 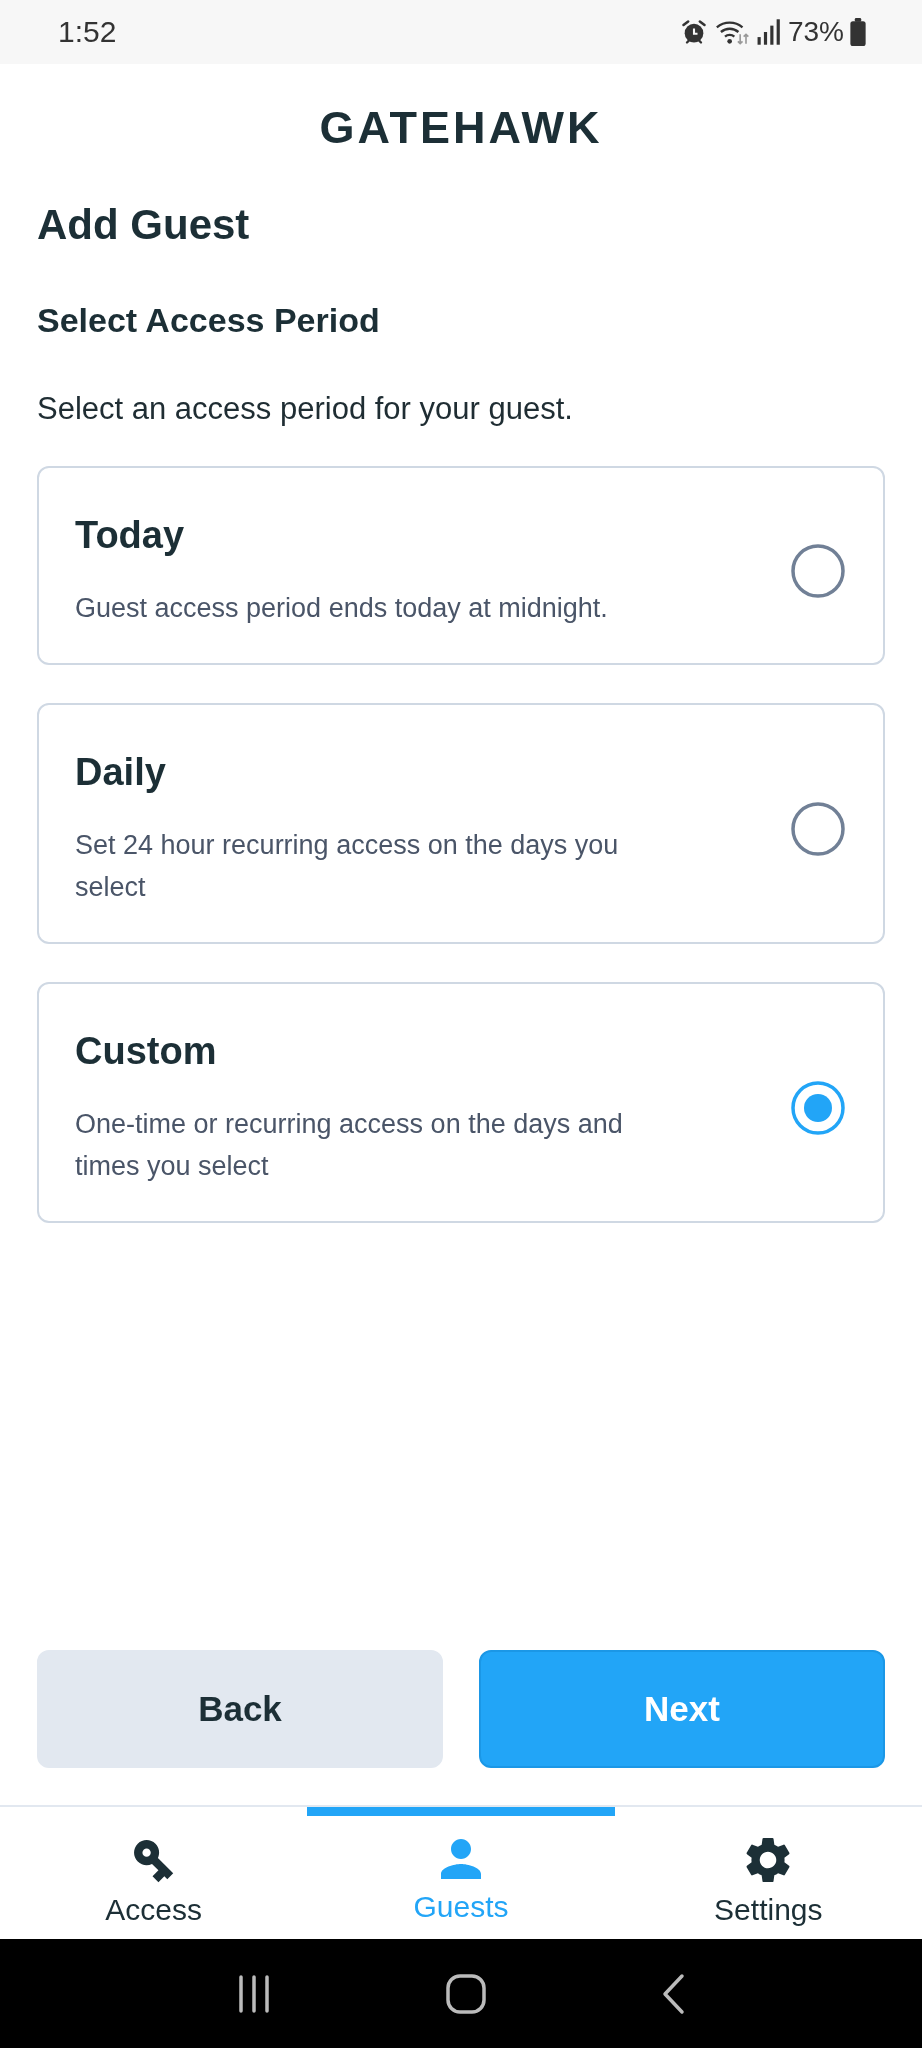 What do you see at coordinates (154, 1873) in the screenshot?
I see `nav-tab: Access` at bounding box center [154, 1873].